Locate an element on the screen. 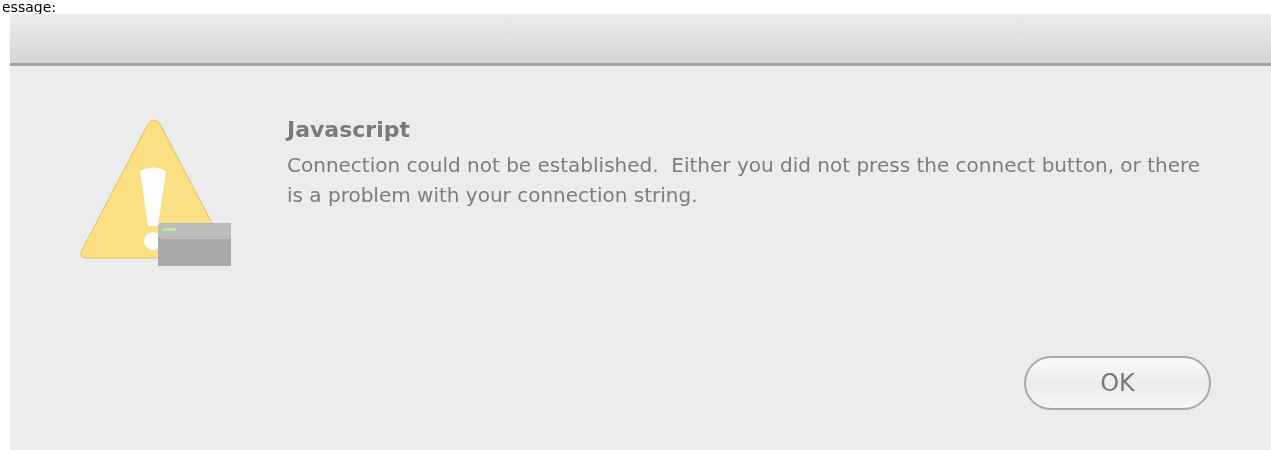  ok-button: OK is located at coordinates (1117, 383).